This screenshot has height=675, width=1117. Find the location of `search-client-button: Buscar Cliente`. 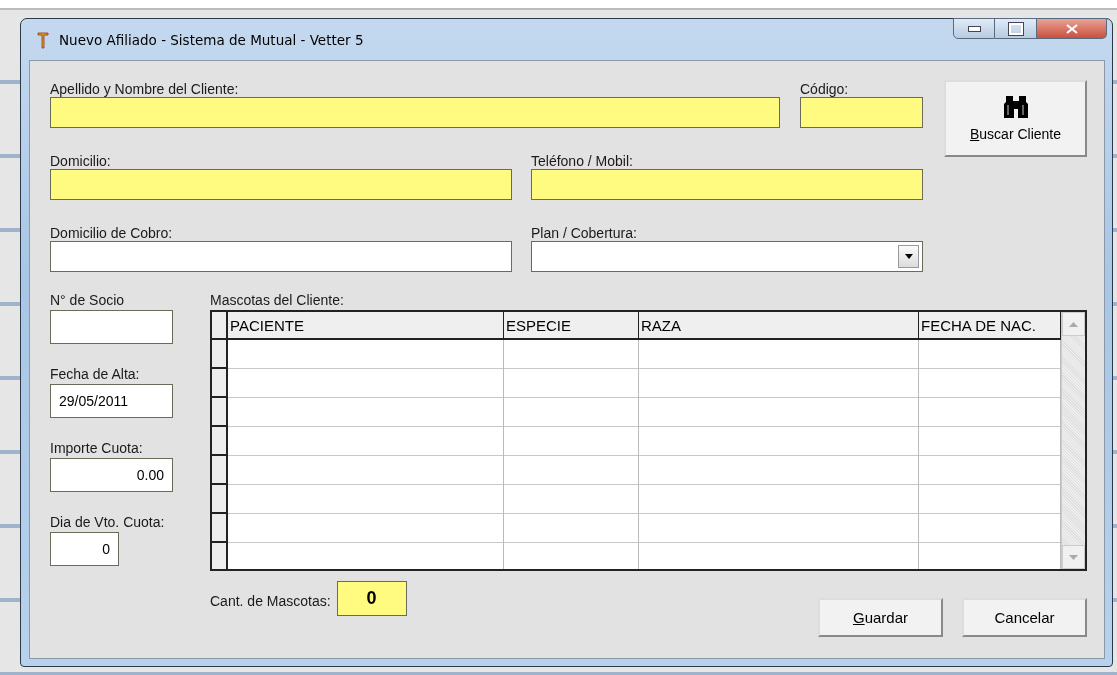

search-client-button: Buscar Cliente is located at coordinates (1015, 118).